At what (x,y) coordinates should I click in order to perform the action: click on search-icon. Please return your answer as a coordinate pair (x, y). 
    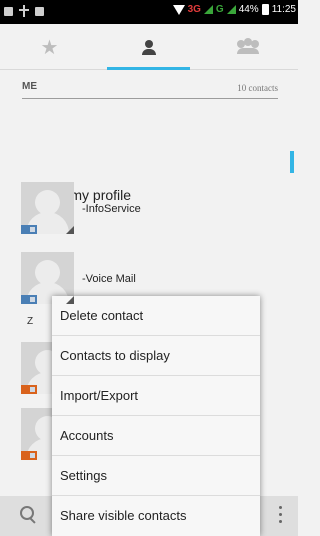
    Looking at the image, I should click on (28, 514).